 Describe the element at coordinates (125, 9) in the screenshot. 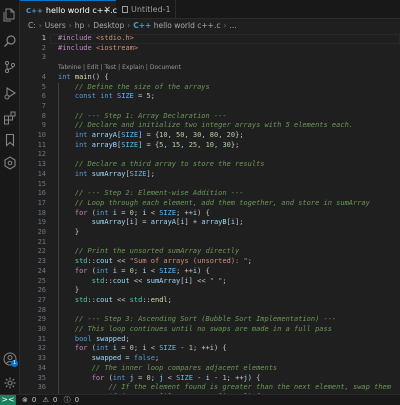

I see `file-icon` at that location.